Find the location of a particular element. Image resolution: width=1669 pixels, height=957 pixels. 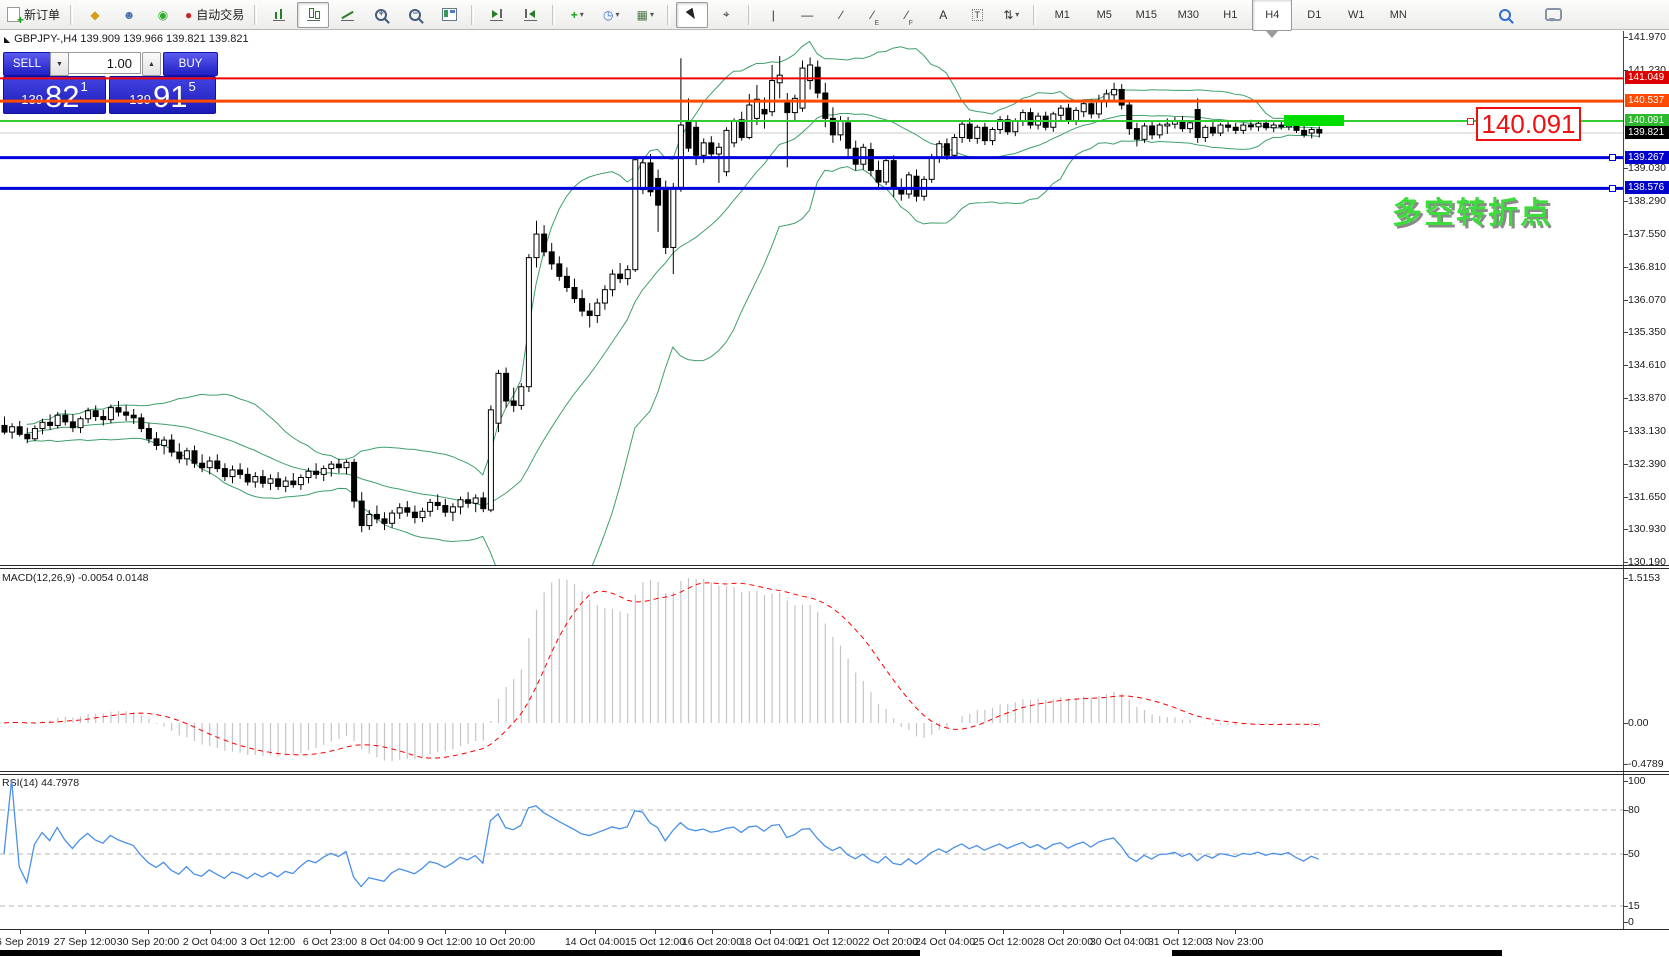

macd-signal-line is located at coordinates (661, 670).